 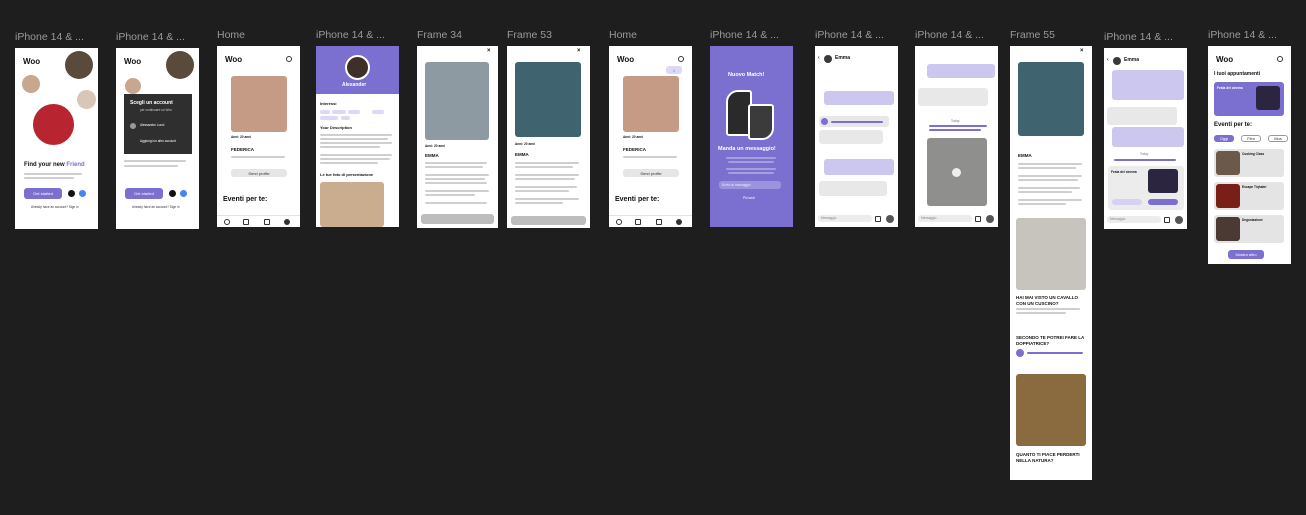 What do you see at coordinates (1251, 138) in the screenshot?
I see `filter-tab-film: Film` at bounding box center [1251, 138].